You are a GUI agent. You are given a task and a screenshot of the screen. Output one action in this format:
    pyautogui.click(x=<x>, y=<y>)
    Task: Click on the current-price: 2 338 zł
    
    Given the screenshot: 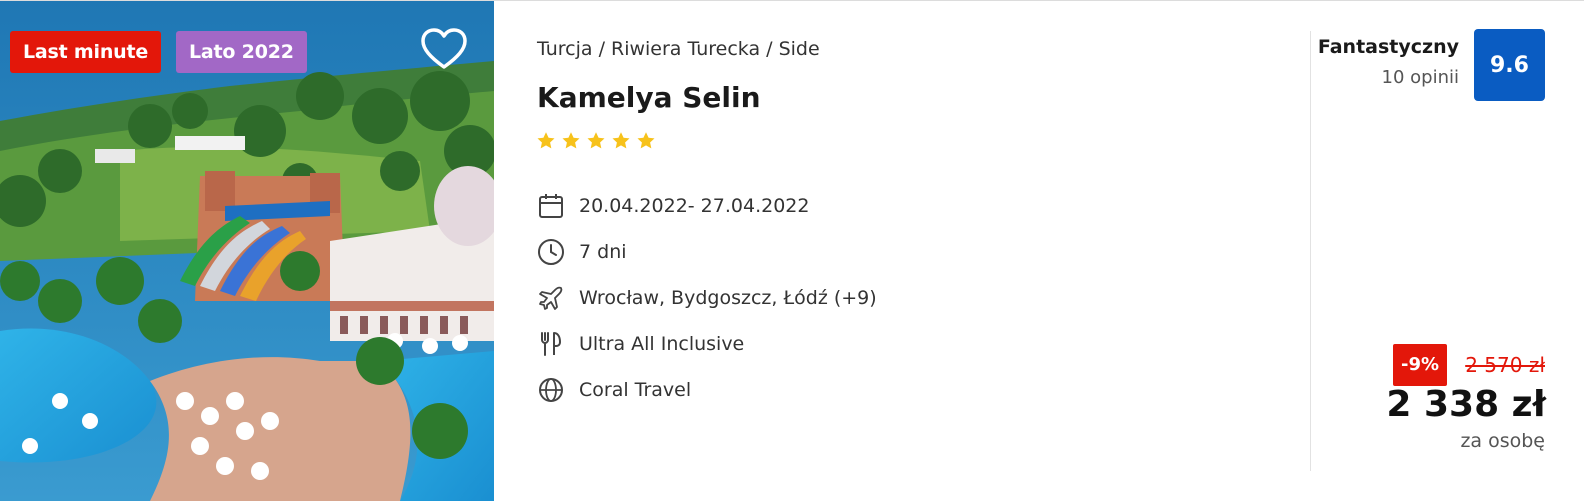 What is the action you would take?
    pyautogui.click(x=1466, y=404)
    